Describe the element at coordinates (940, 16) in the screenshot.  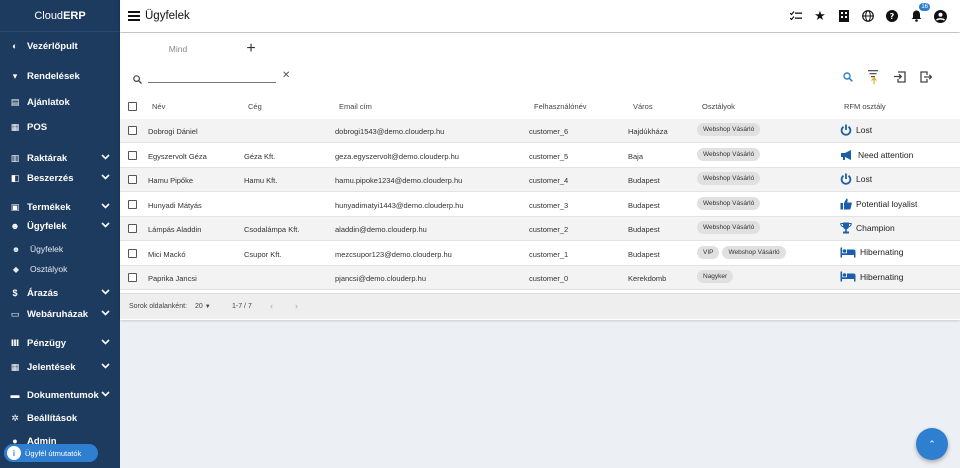
I see `account-icon` at that location.